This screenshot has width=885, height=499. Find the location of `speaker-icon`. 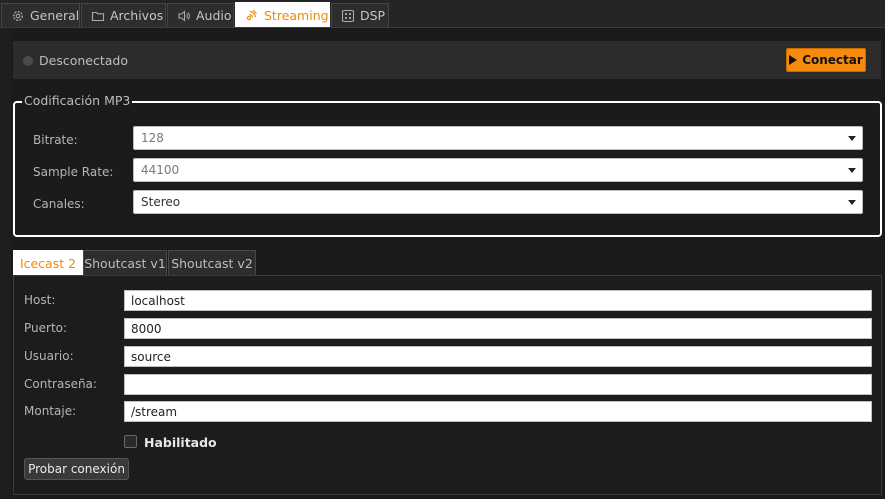

speaker-icon is located at coordinates (184, 16).